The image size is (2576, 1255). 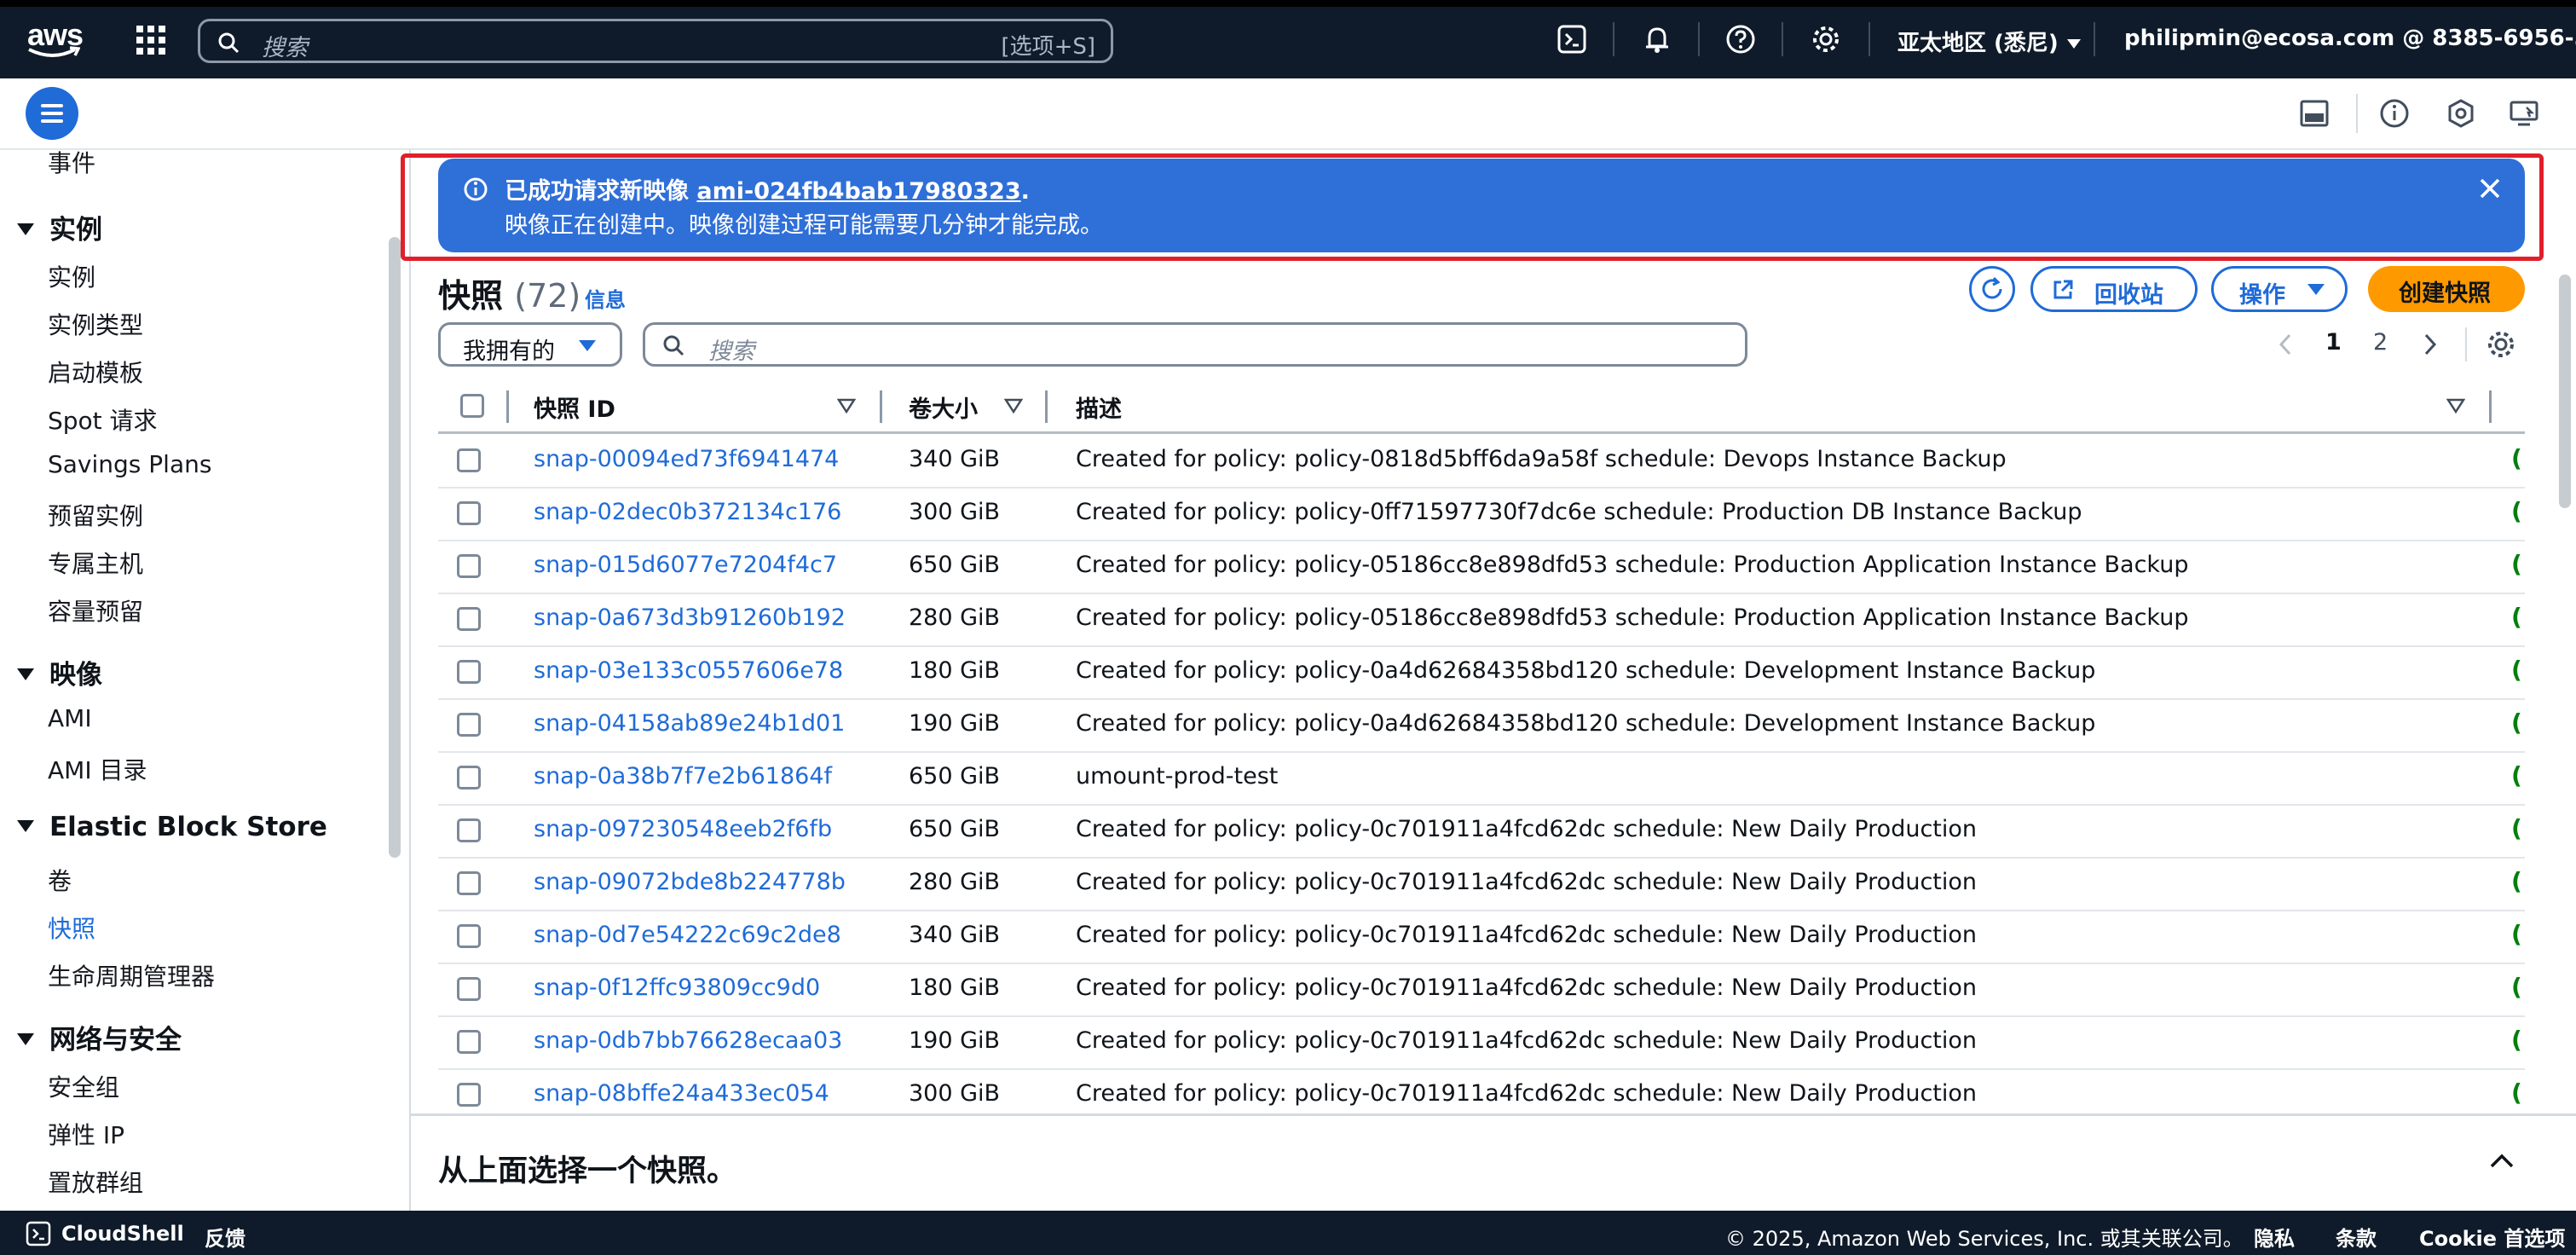 I want to click on snapshot-id-link: snap-09072bde8b224778b, so click(x=690, y=882).